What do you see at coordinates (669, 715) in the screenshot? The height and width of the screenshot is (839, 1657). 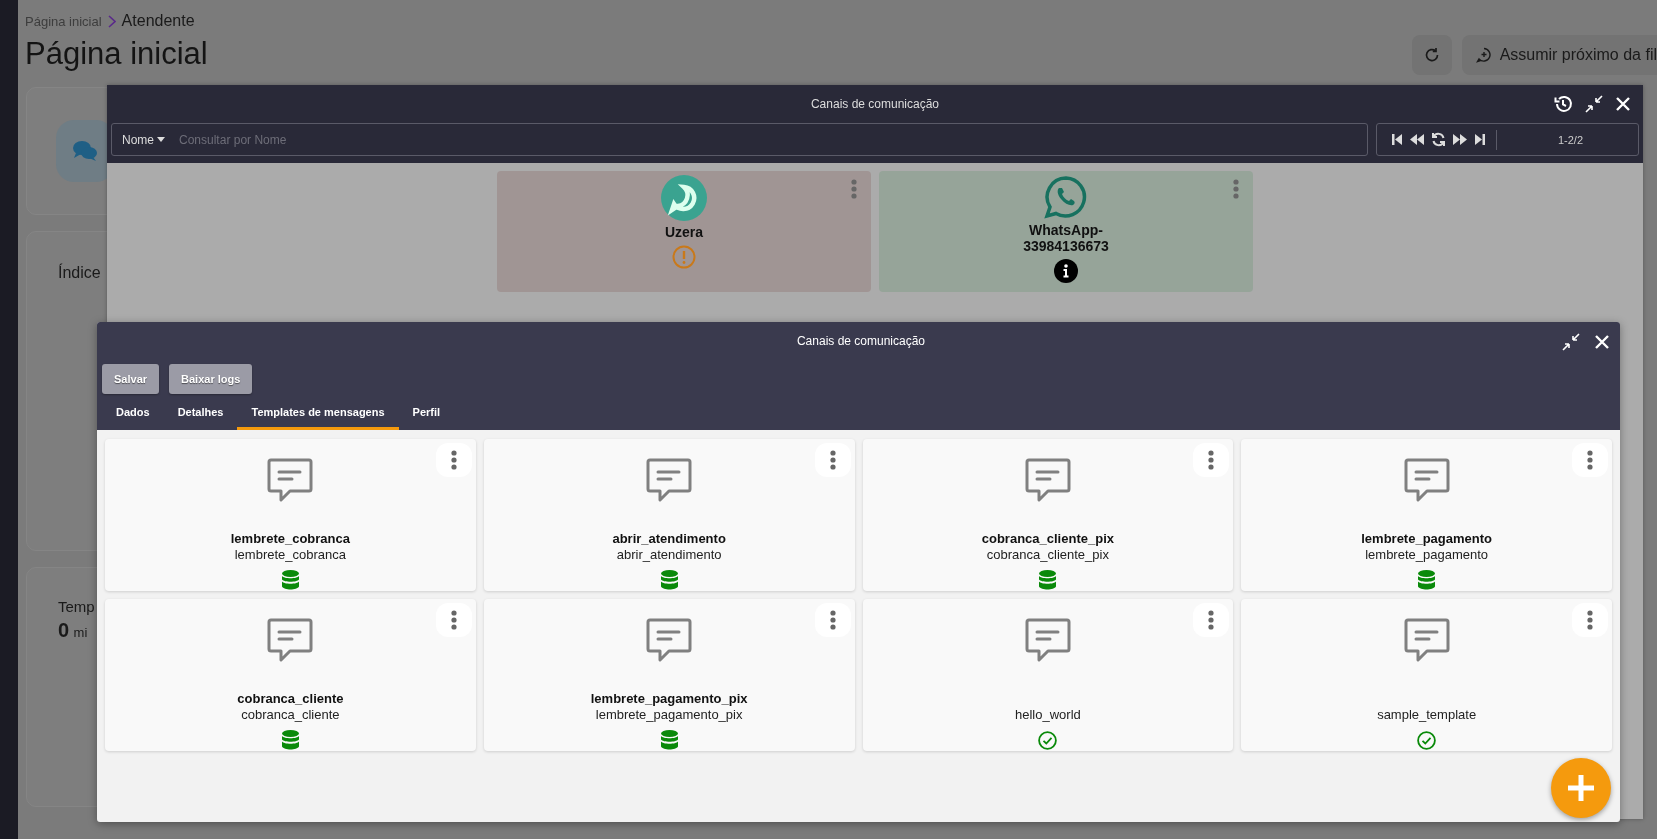 I see `template-name: lembrete_pagamento_pix` at bounding box center [669, 715].